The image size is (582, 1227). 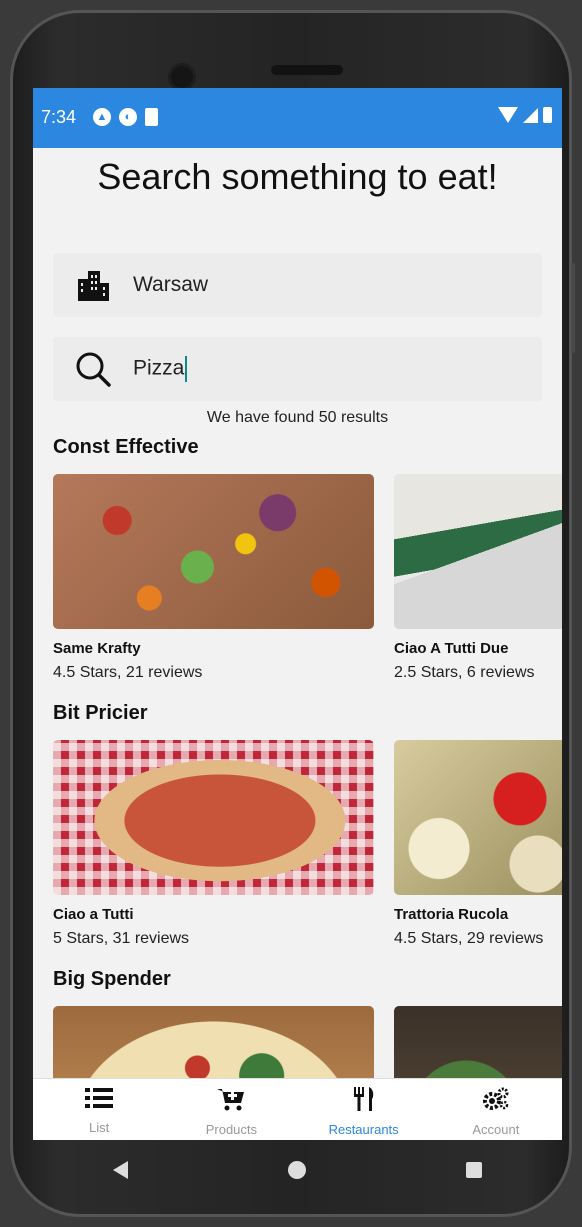 I want to click on tab-list: List, so click(x=99, y=1109).